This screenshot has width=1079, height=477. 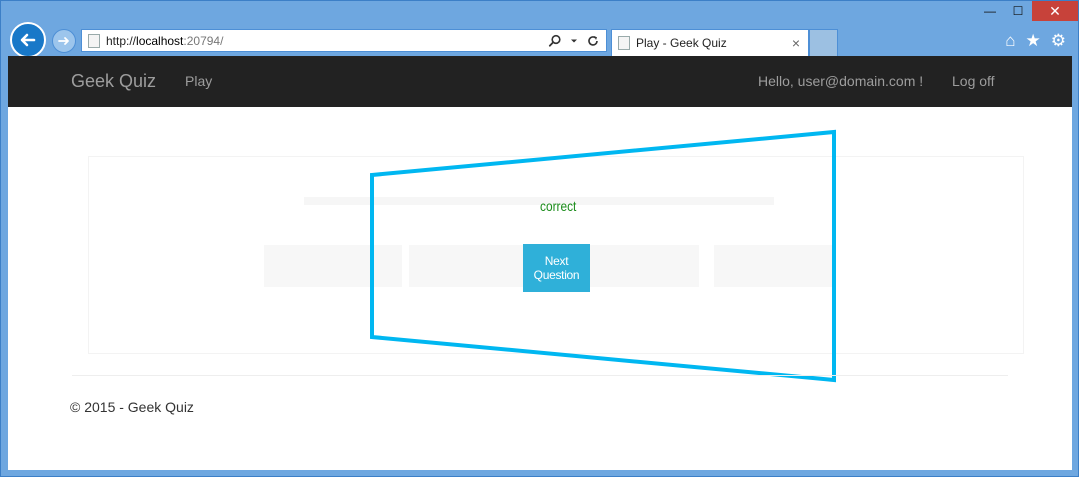 I want to click on footer-copyright: © 2015 - Geek Quiz, so click(x=132, y=407).